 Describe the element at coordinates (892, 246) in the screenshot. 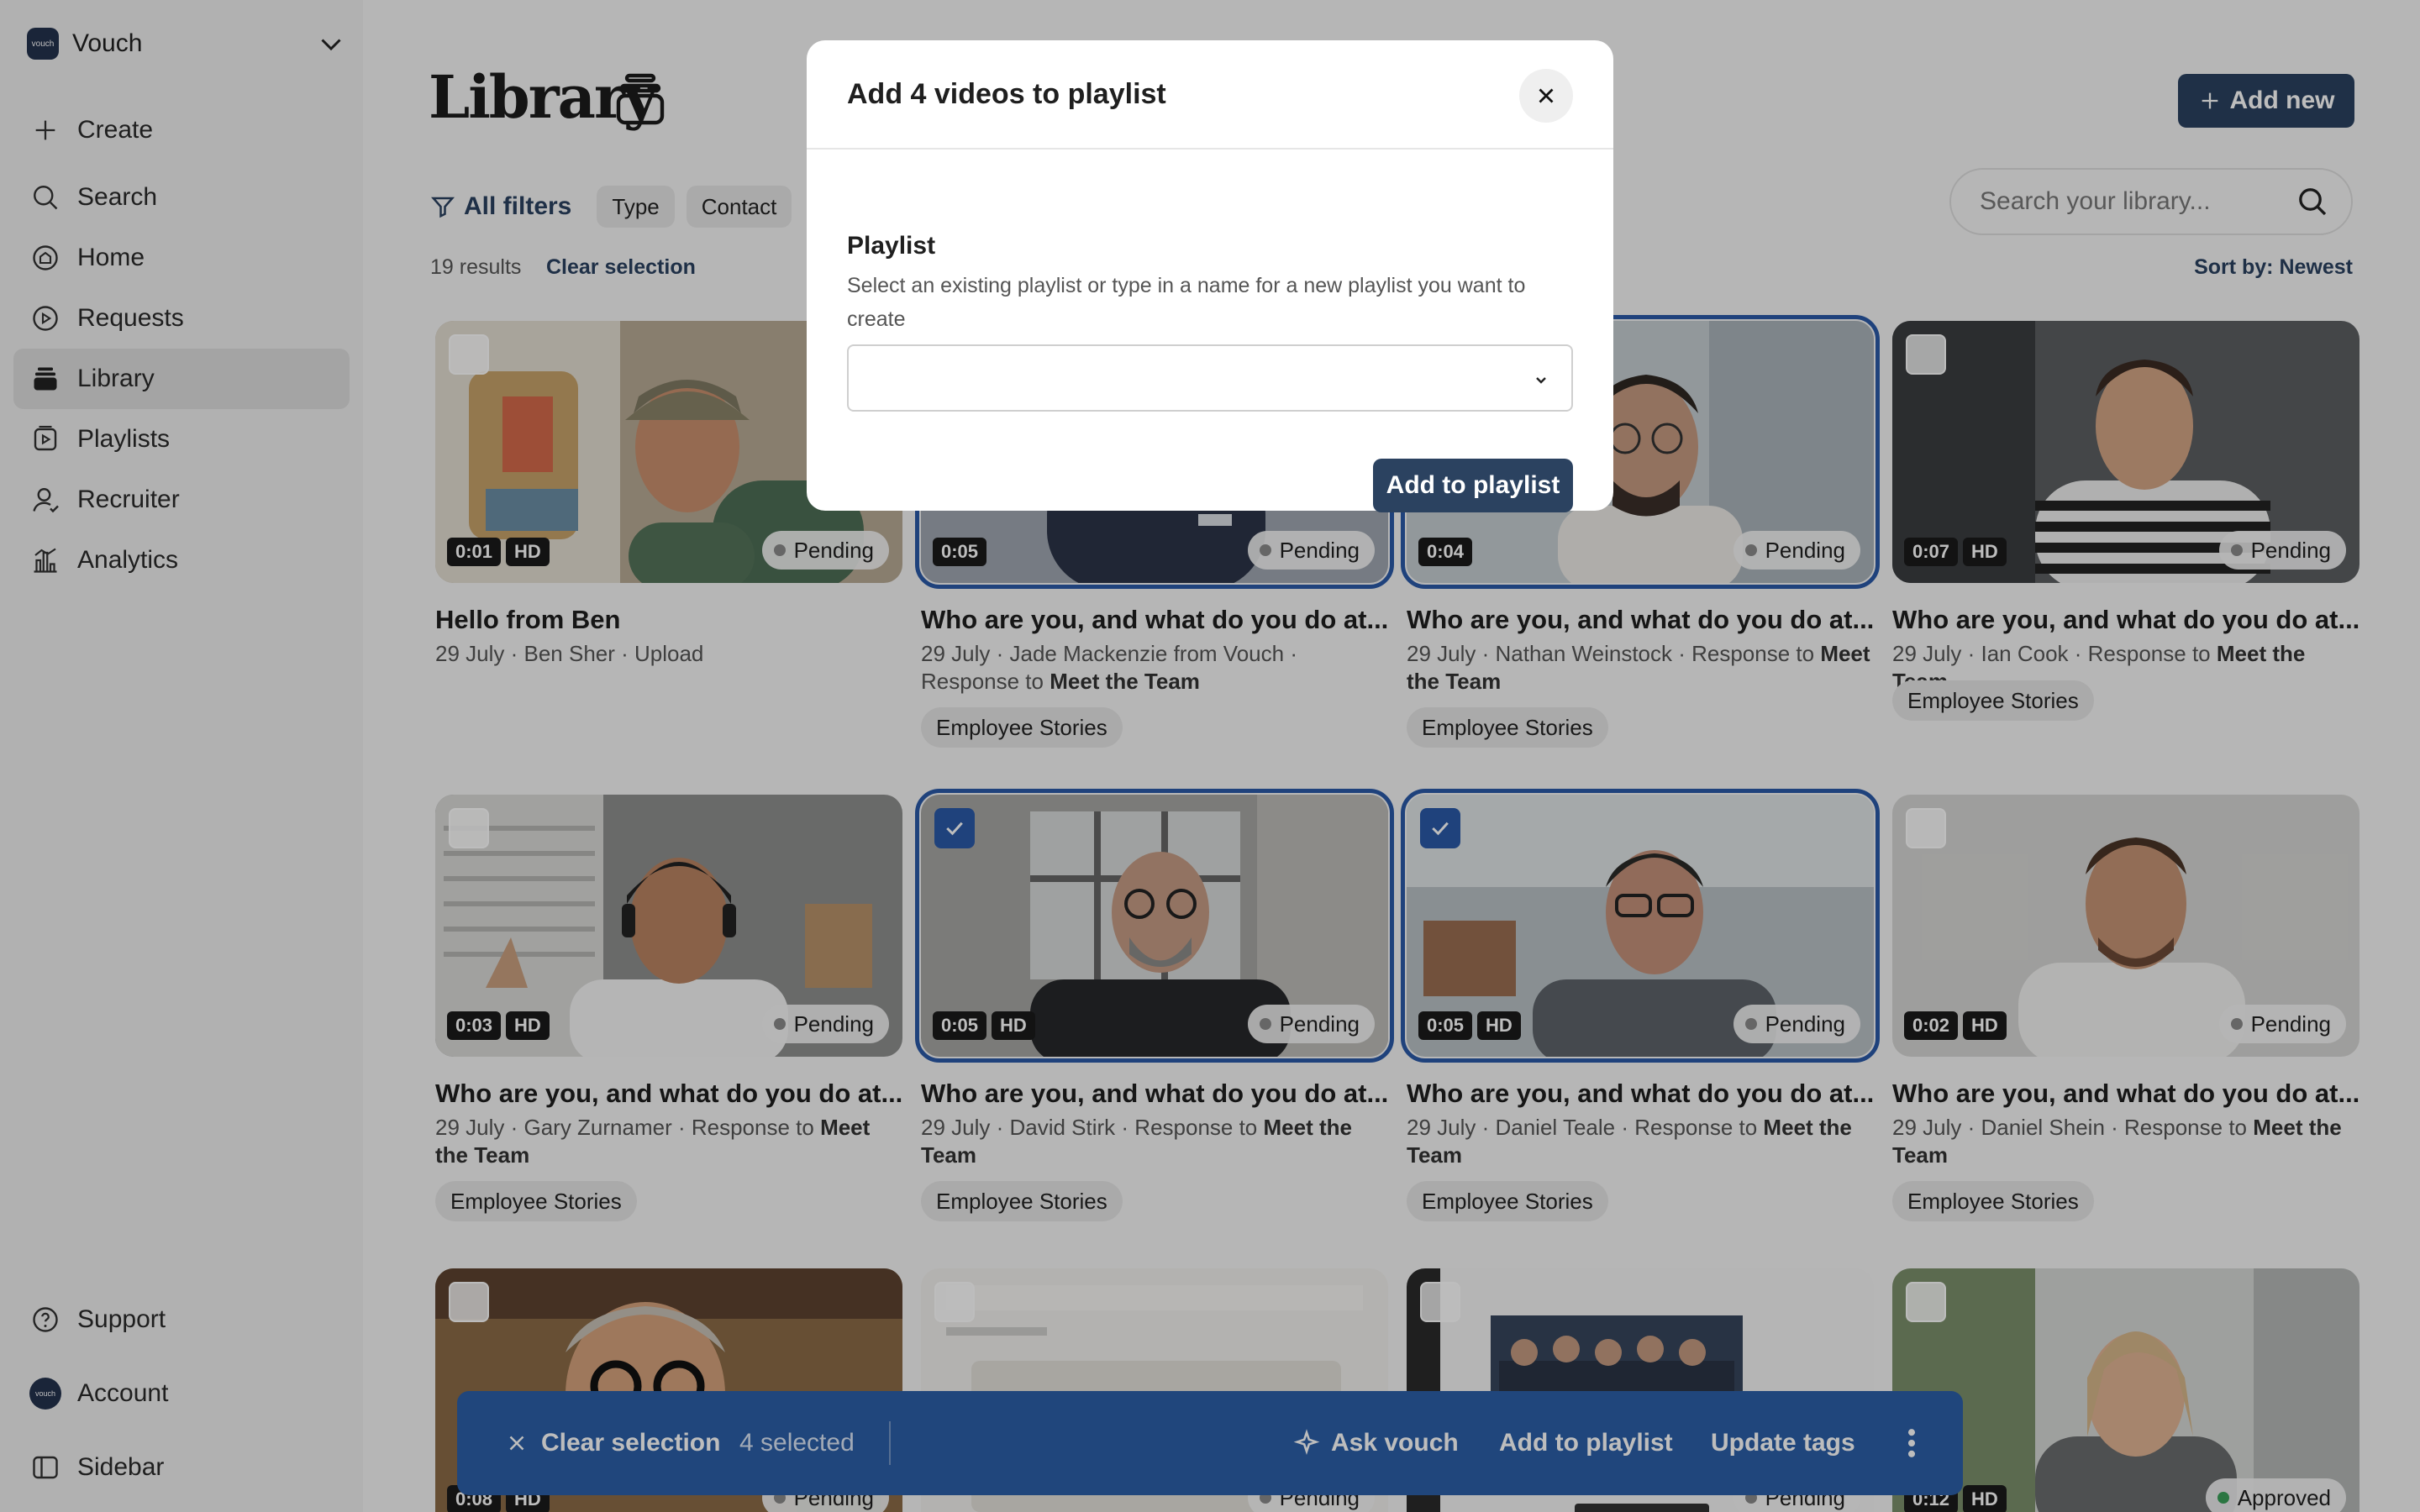

I see `playlist-field-label: Playlist` at that location.